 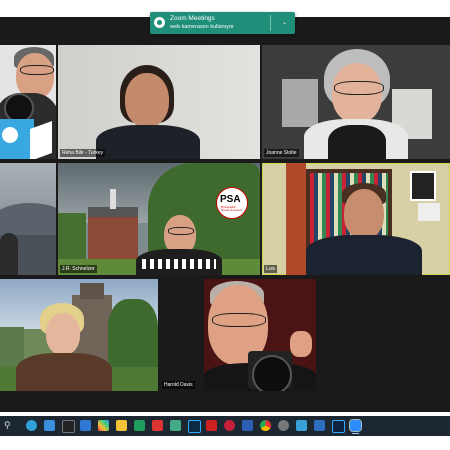 What do you see at coordinates (83, 153) in the screenshot?
I see `participant-name: Reha Bilir - Turkey` at bounding box center [83, 153].